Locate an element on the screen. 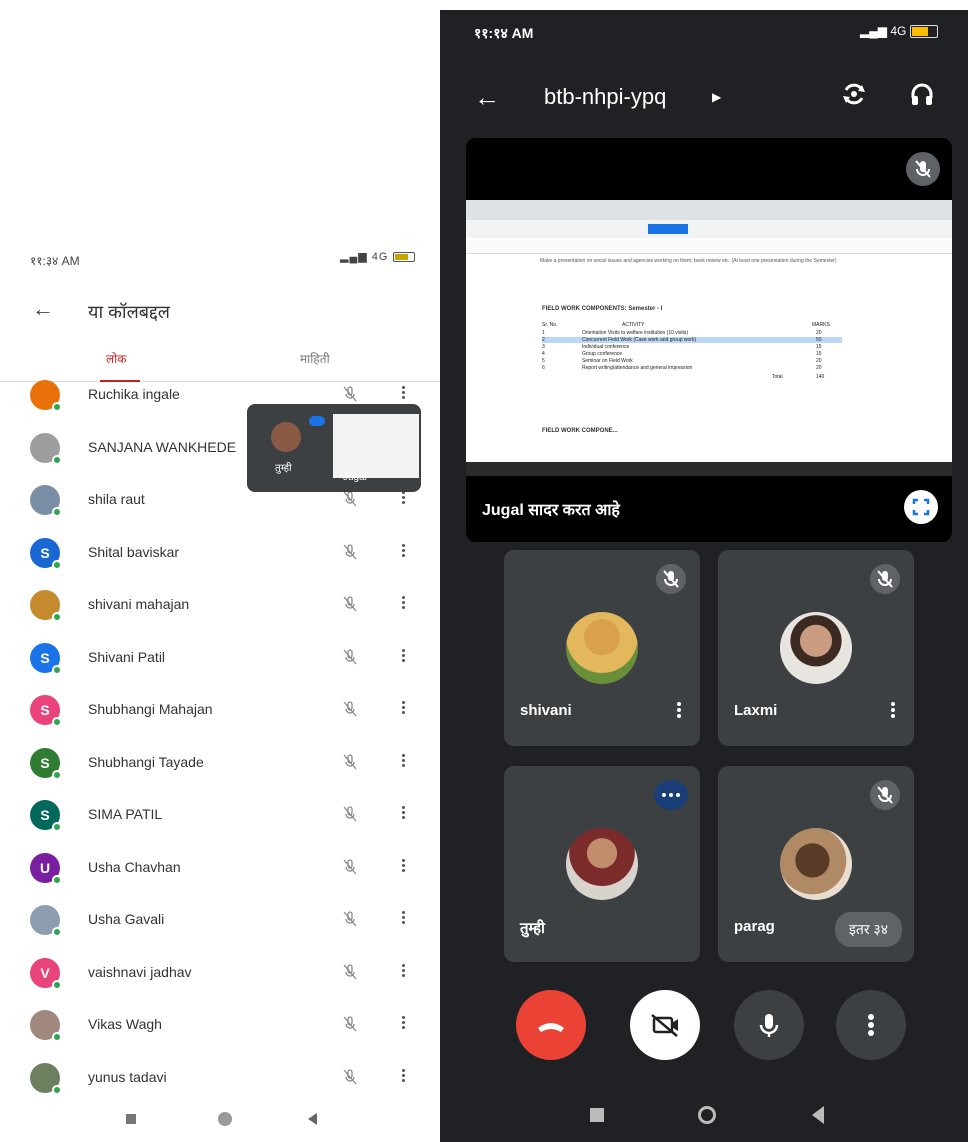 This screenshot has height=1142, width=968. participant-row: S Shital baviskar is located at coordinates (220, 554).